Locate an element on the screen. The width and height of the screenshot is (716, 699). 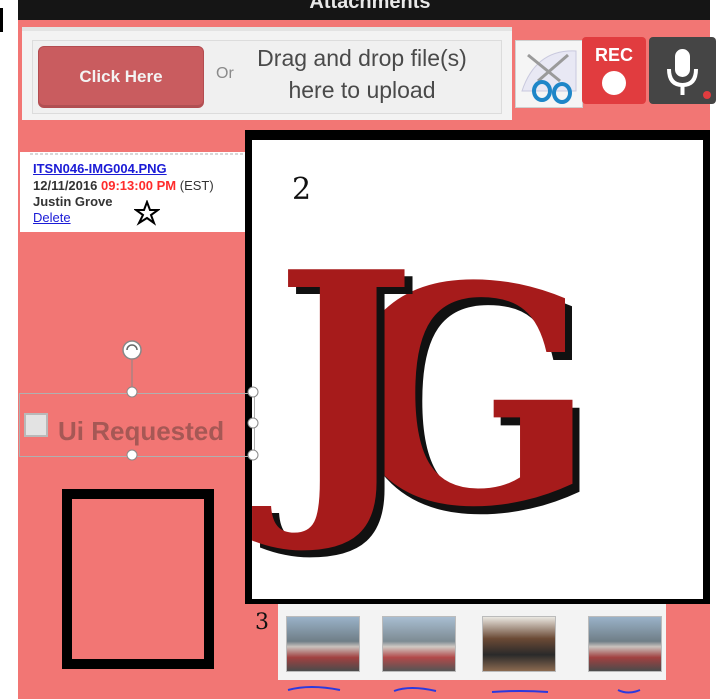
drag-text-line2: here to upload is located at coordinates (362, 90).